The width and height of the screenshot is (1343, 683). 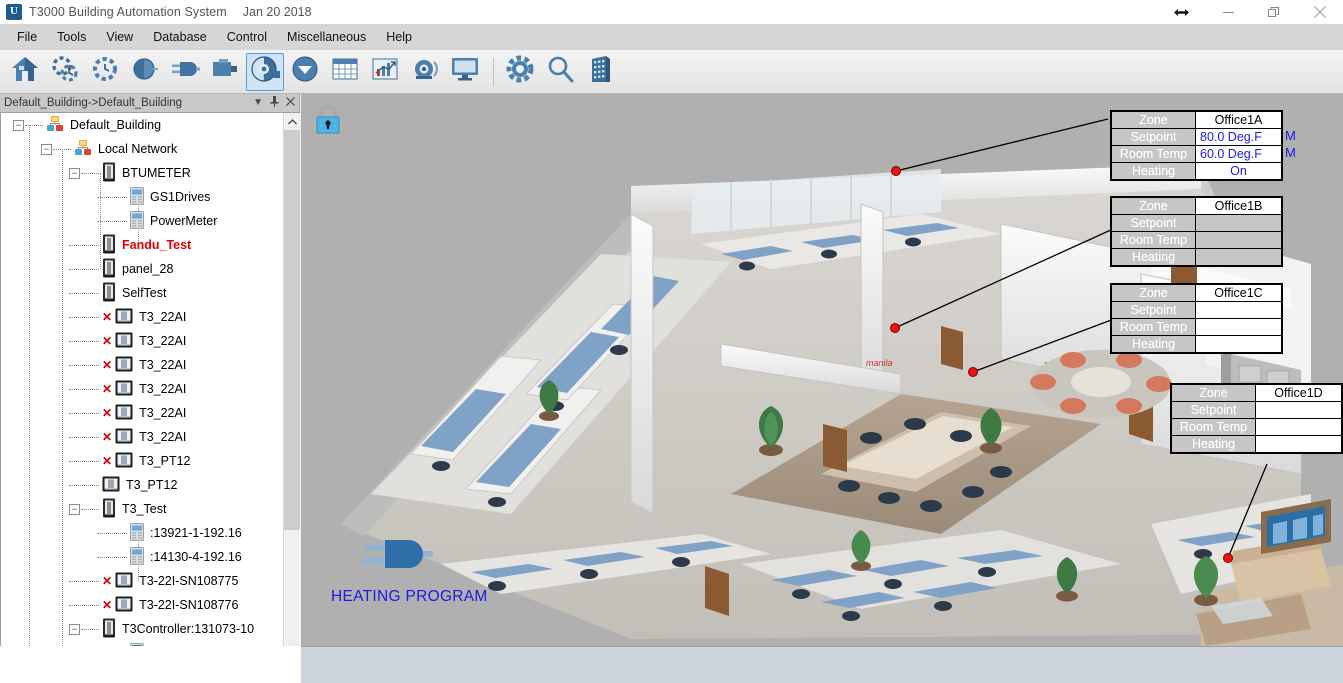 I want to click on tree-item-t3-22i-sn108776: ✕ T3-22I-SN108776, so click(x=142, y=605).